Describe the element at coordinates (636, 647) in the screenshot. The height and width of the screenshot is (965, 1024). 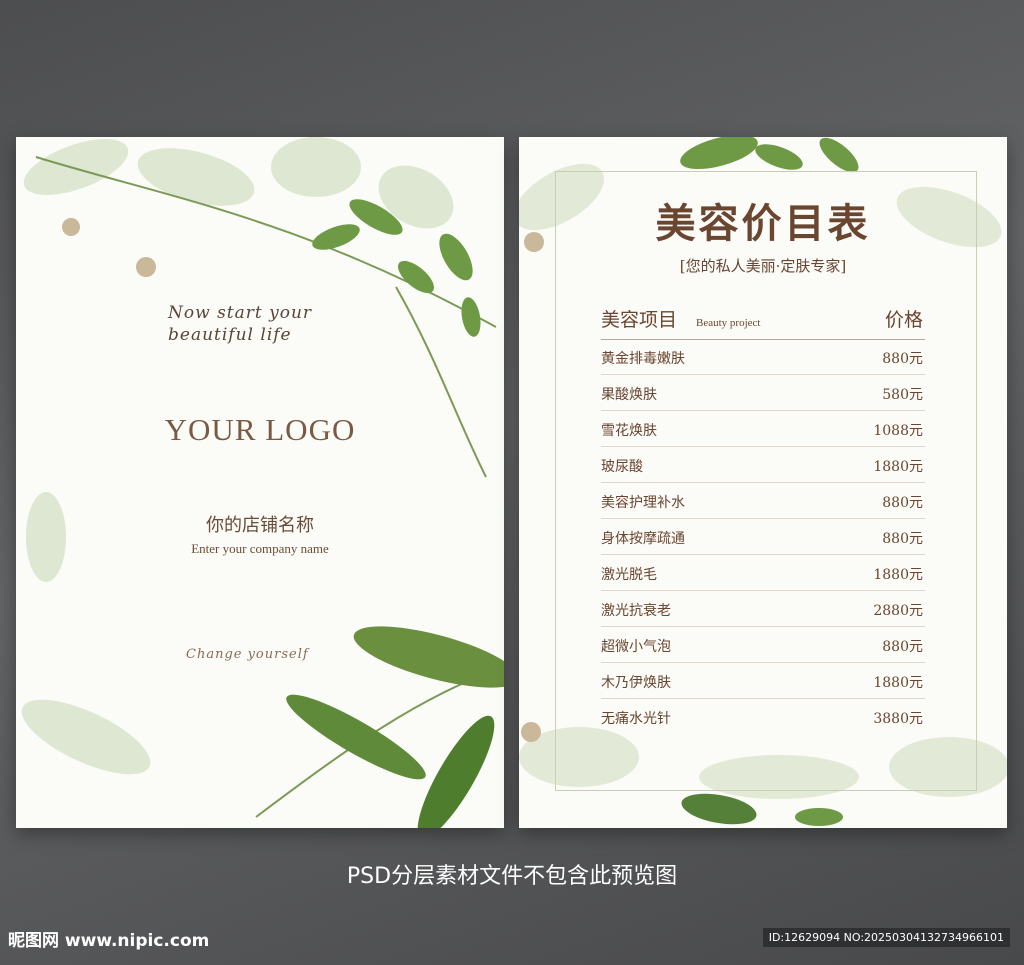
I see `item-name: 超微小气泡` at that location.